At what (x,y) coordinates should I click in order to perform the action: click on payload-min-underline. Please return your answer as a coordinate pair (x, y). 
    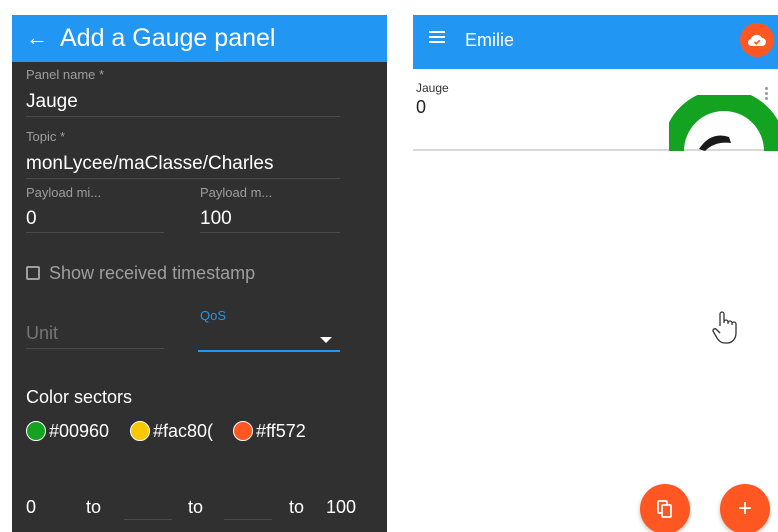
    Looking at the image, I should click on (95, 232).